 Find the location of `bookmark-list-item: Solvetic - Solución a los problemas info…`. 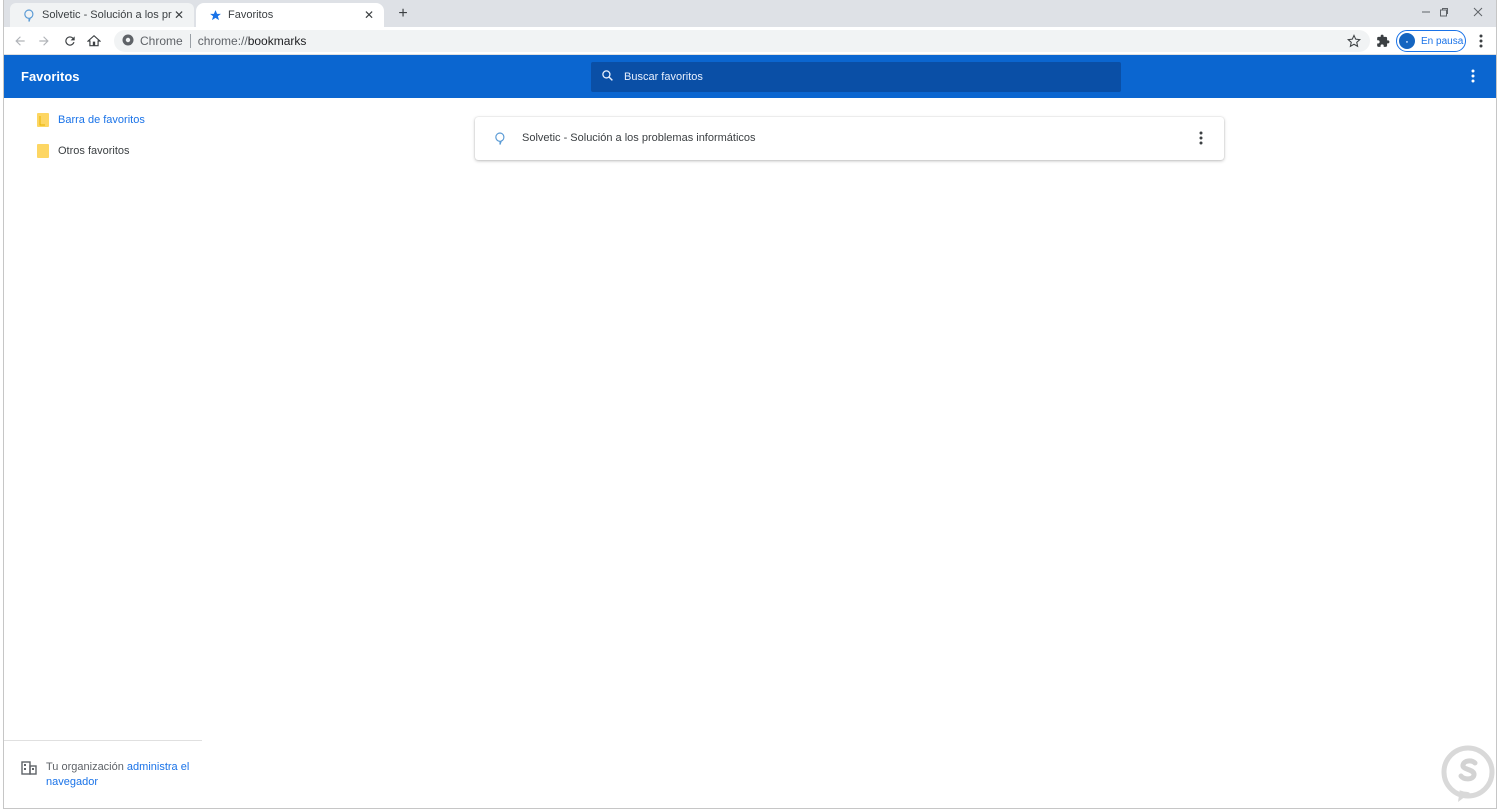

bookmark-list-item: Solvetic - Solución a los problemas info… is located at coordinates (849, 138).